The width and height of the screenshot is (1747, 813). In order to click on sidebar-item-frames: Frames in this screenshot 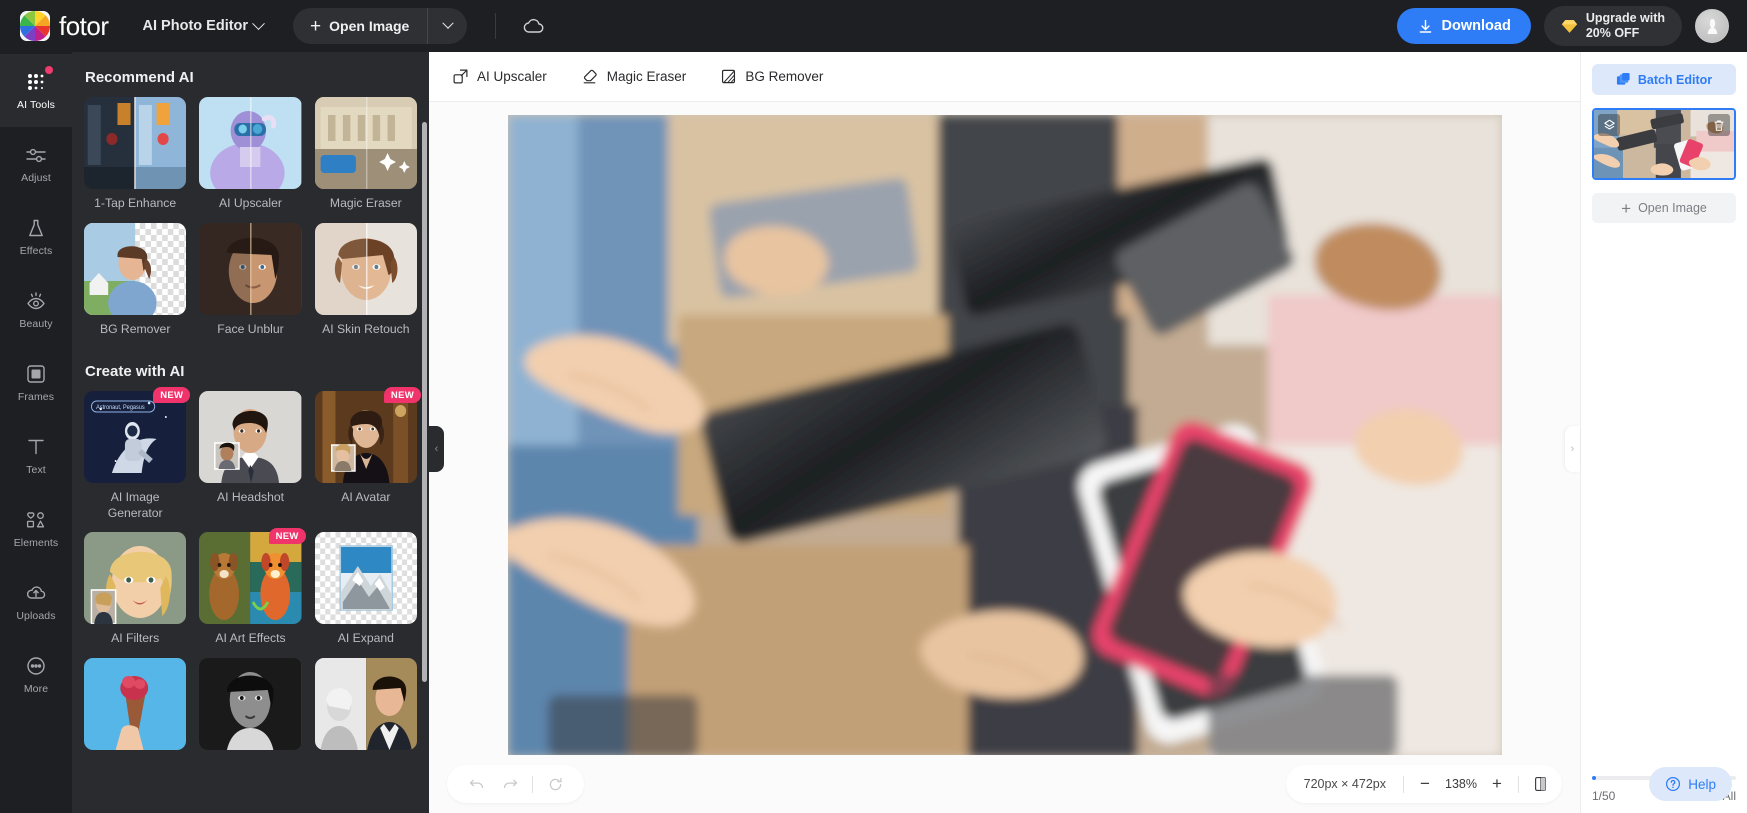, I will do `click(36, 382)`.